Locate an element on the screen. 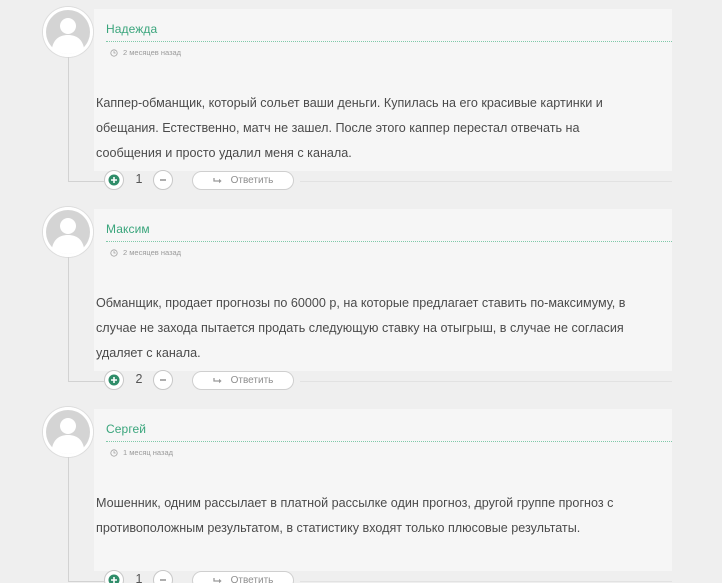 Image resolution: width=722 pixels, height=583 pixels. comment-meta: 1 месяц назад is located at coordinates (141, 452).